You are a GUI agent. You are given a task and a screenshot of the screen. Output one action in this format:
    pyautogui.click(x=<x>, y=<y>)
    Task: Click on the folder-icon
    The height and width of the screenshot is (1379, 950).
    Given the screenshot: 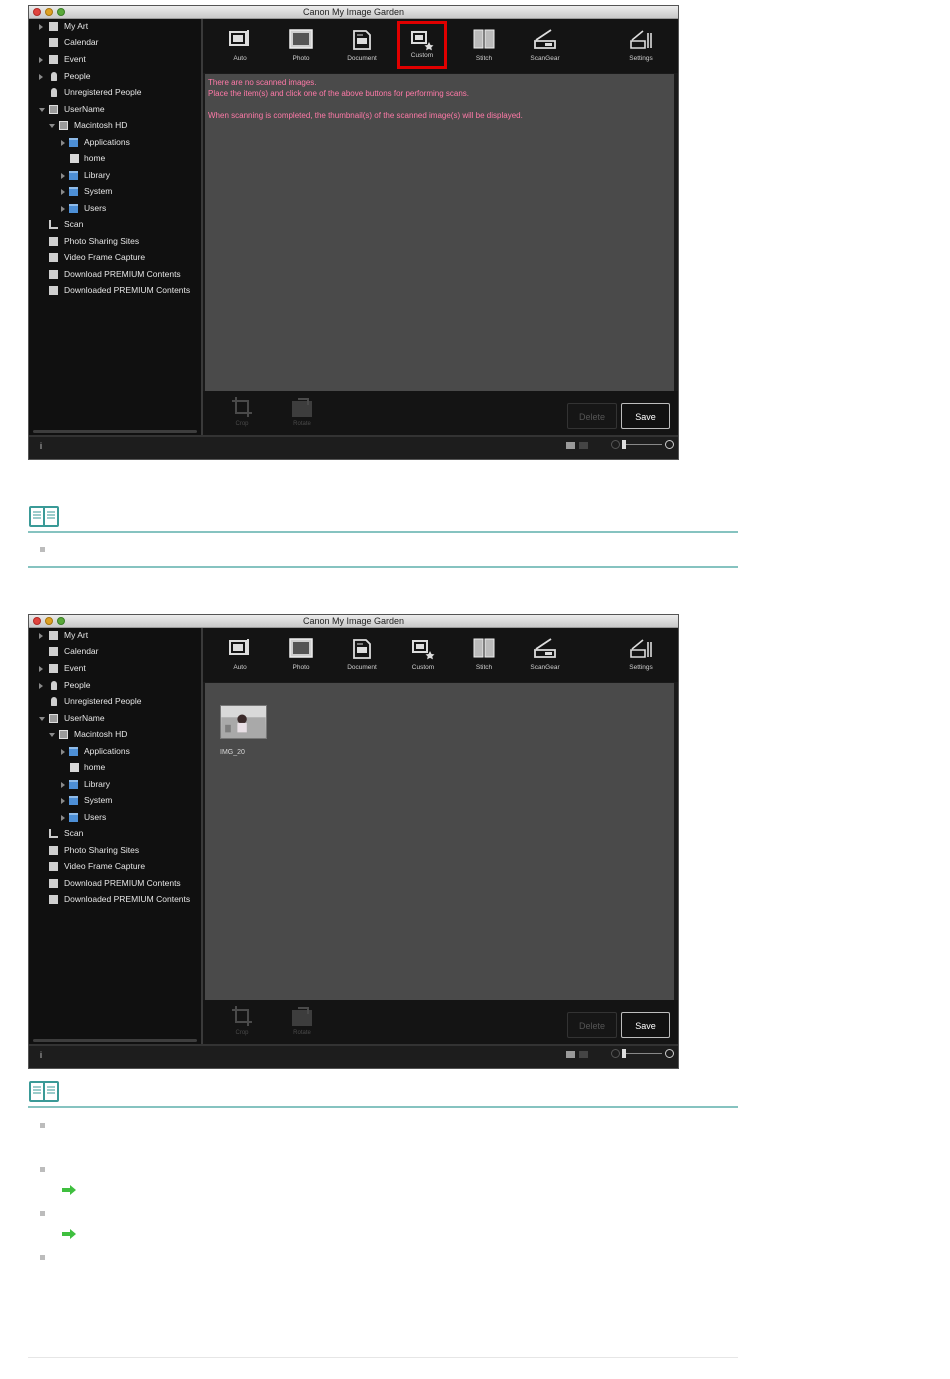 What is the action you would take?
    pyautogui.click(x=73, y=142)
    